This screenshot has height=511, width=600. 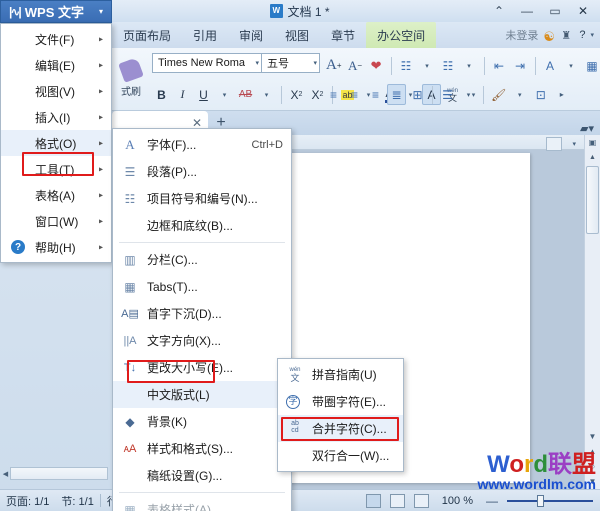 I want to click on distribute-button: ⊞, so click(x=417, y=94).